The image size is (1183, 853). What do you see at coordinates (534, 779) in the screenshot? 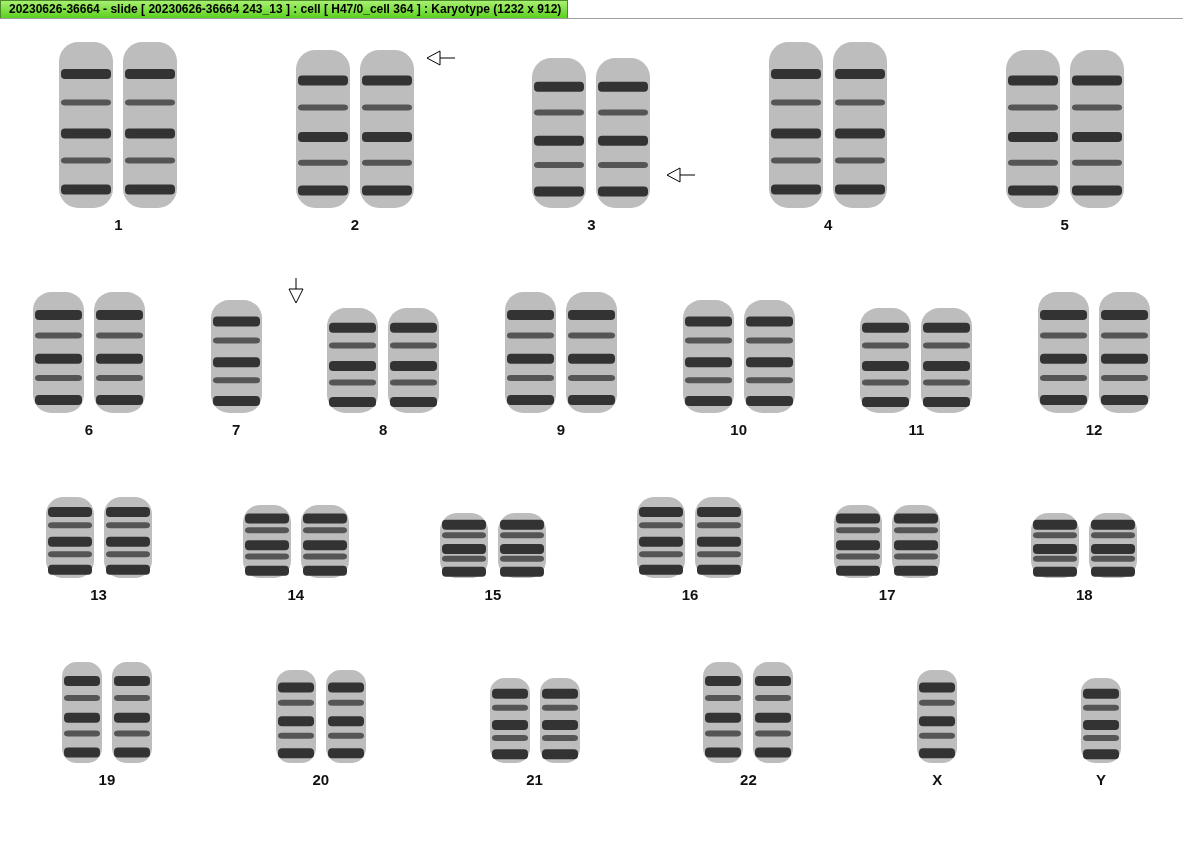
I see `chromosome-label: 21` at bounding box center [534, 779].